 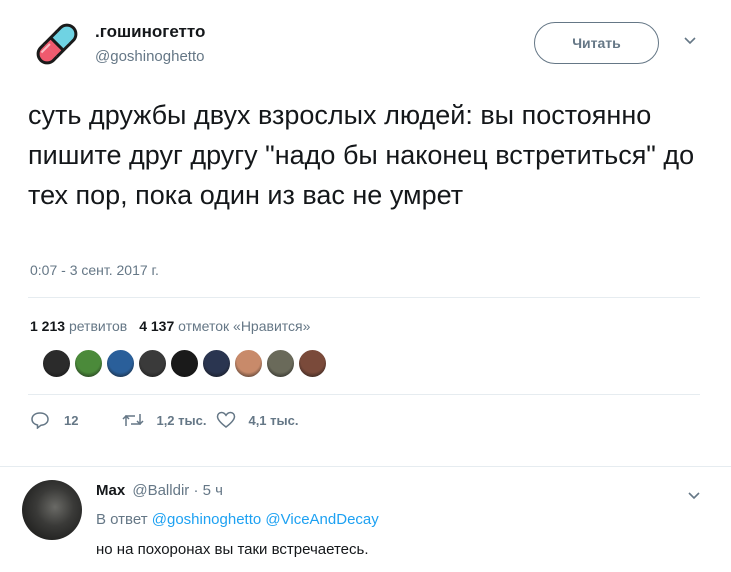 What do you see at coordinates (226, 419) in the screenshot?
I see `heart-icon` at bounding box center [226, 419].